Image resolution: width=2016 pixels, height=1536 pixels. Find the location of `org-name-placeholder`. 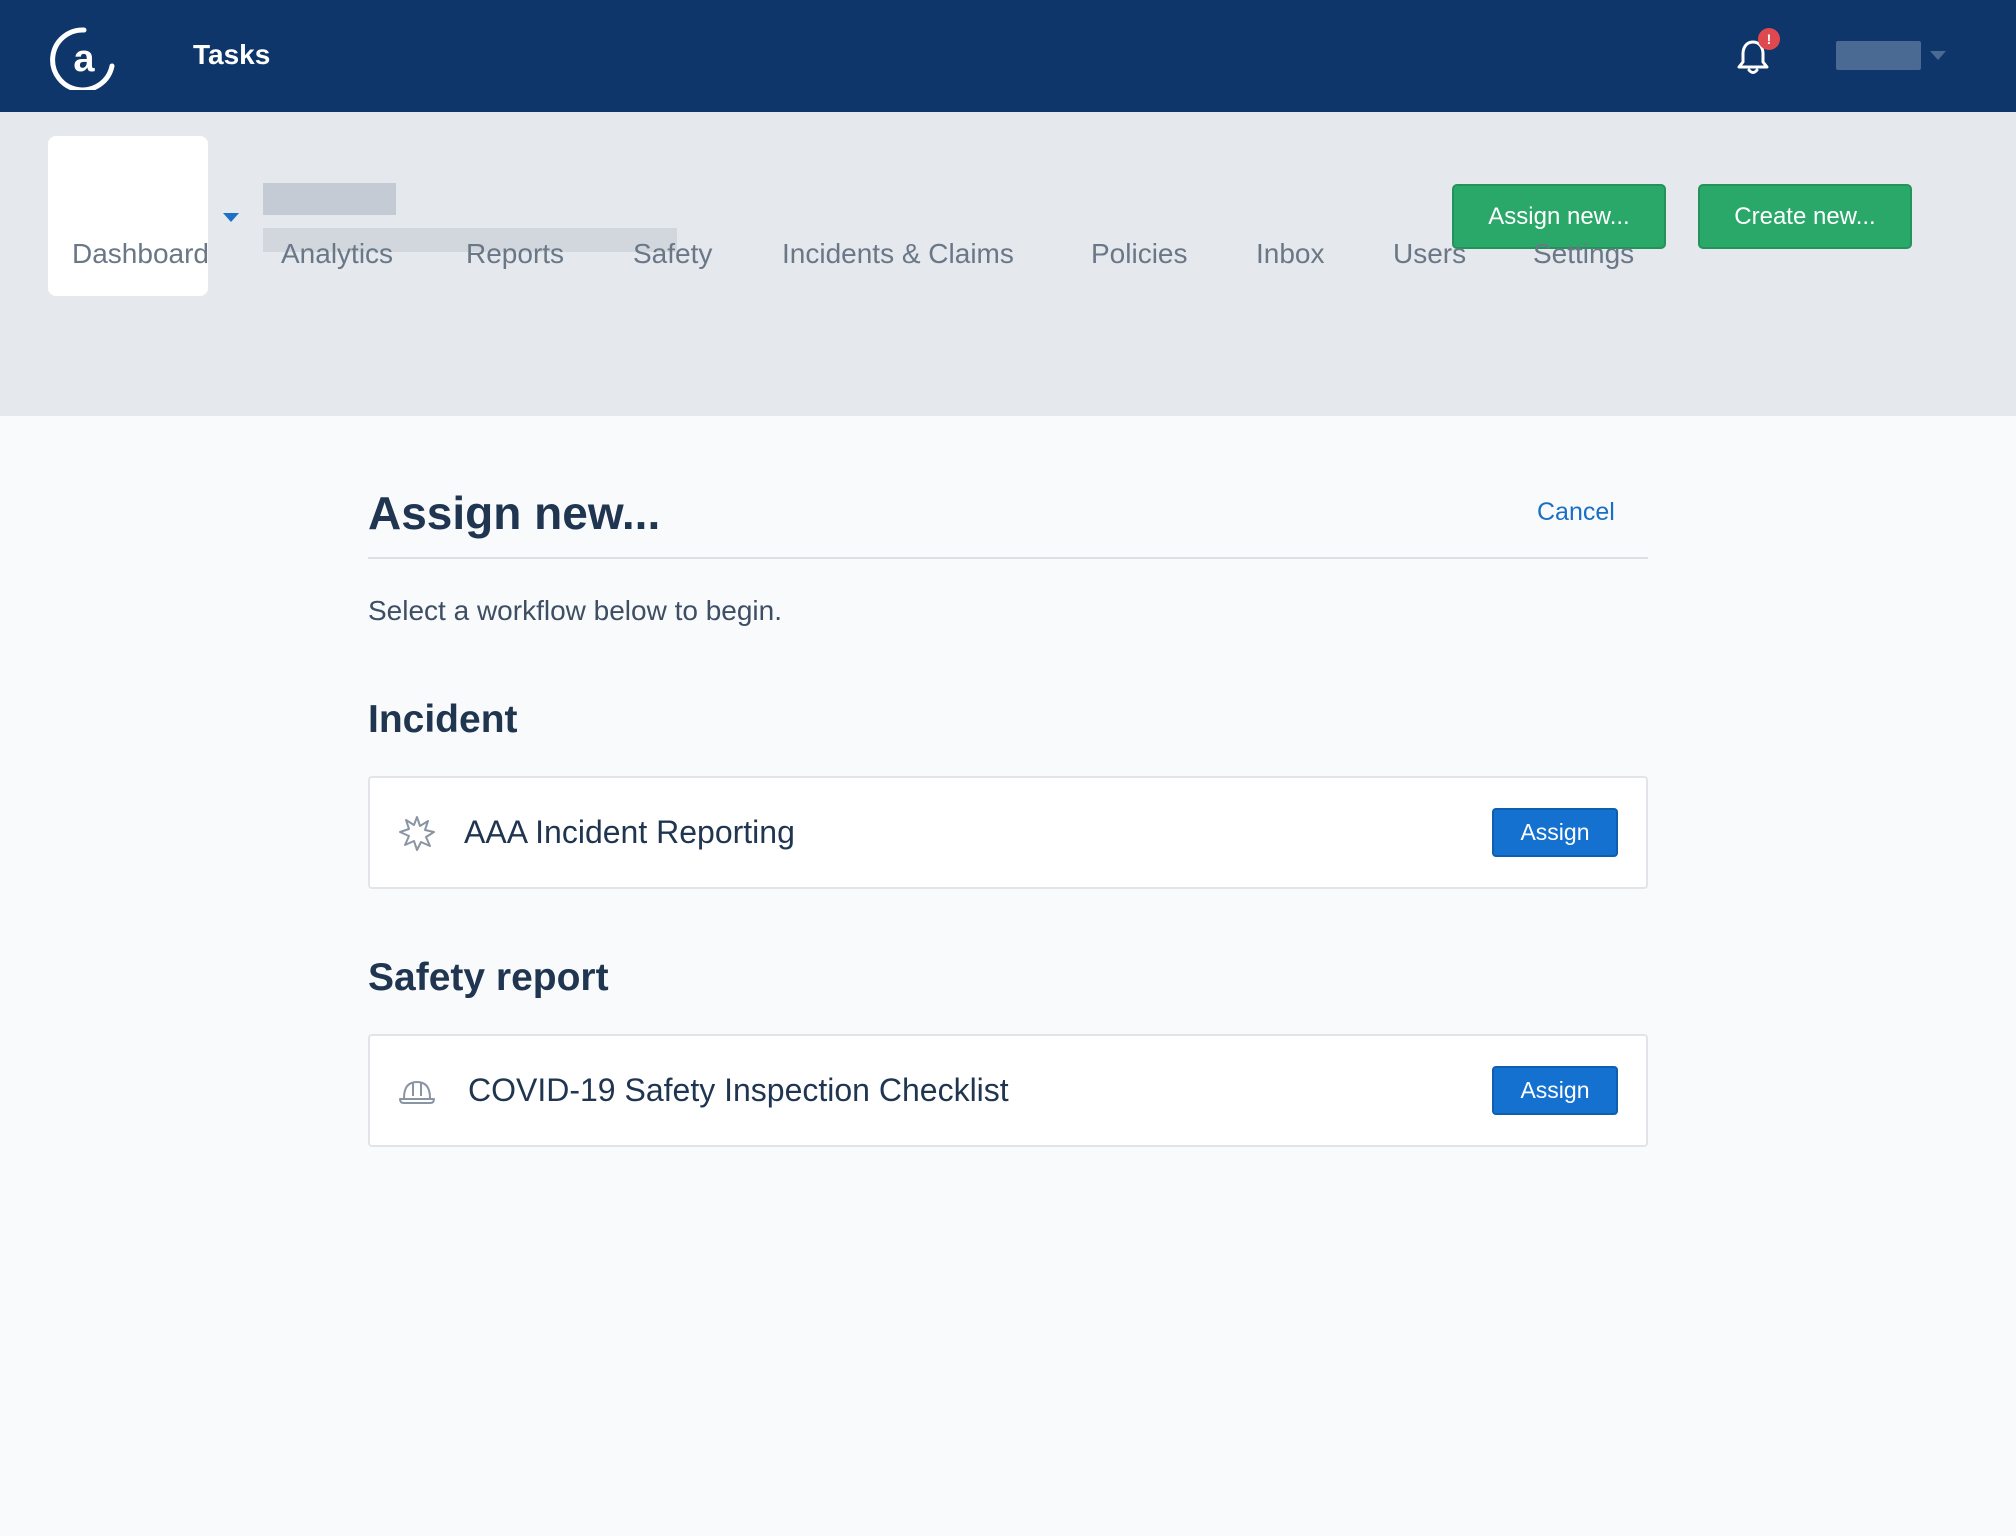

org-name-placeholder is located at coordinates (329, 199).